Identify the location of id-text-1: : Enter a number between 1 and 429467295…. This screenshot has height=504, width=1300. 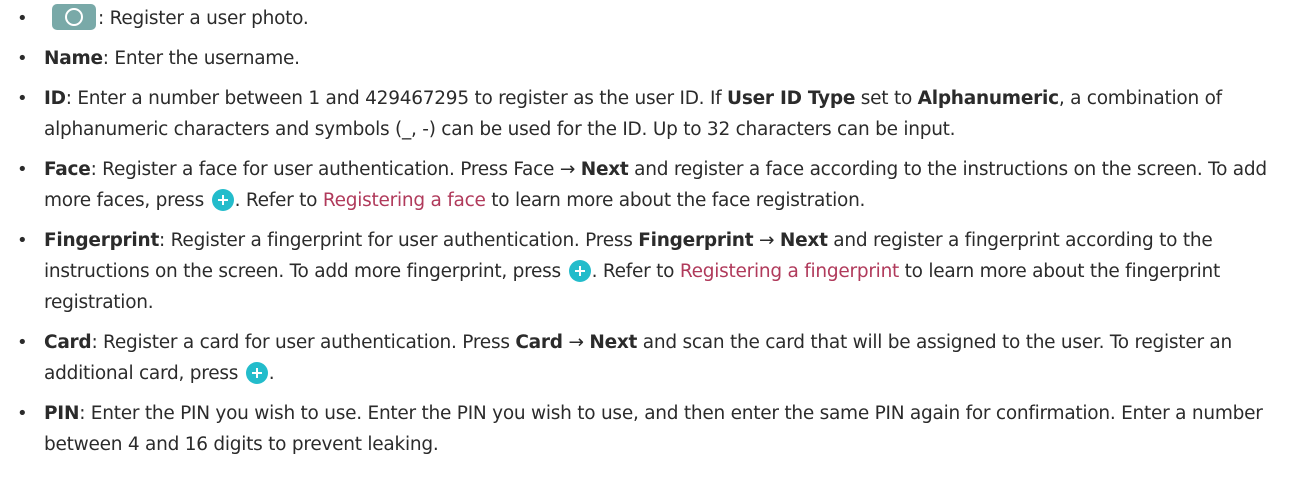
(396, 98).